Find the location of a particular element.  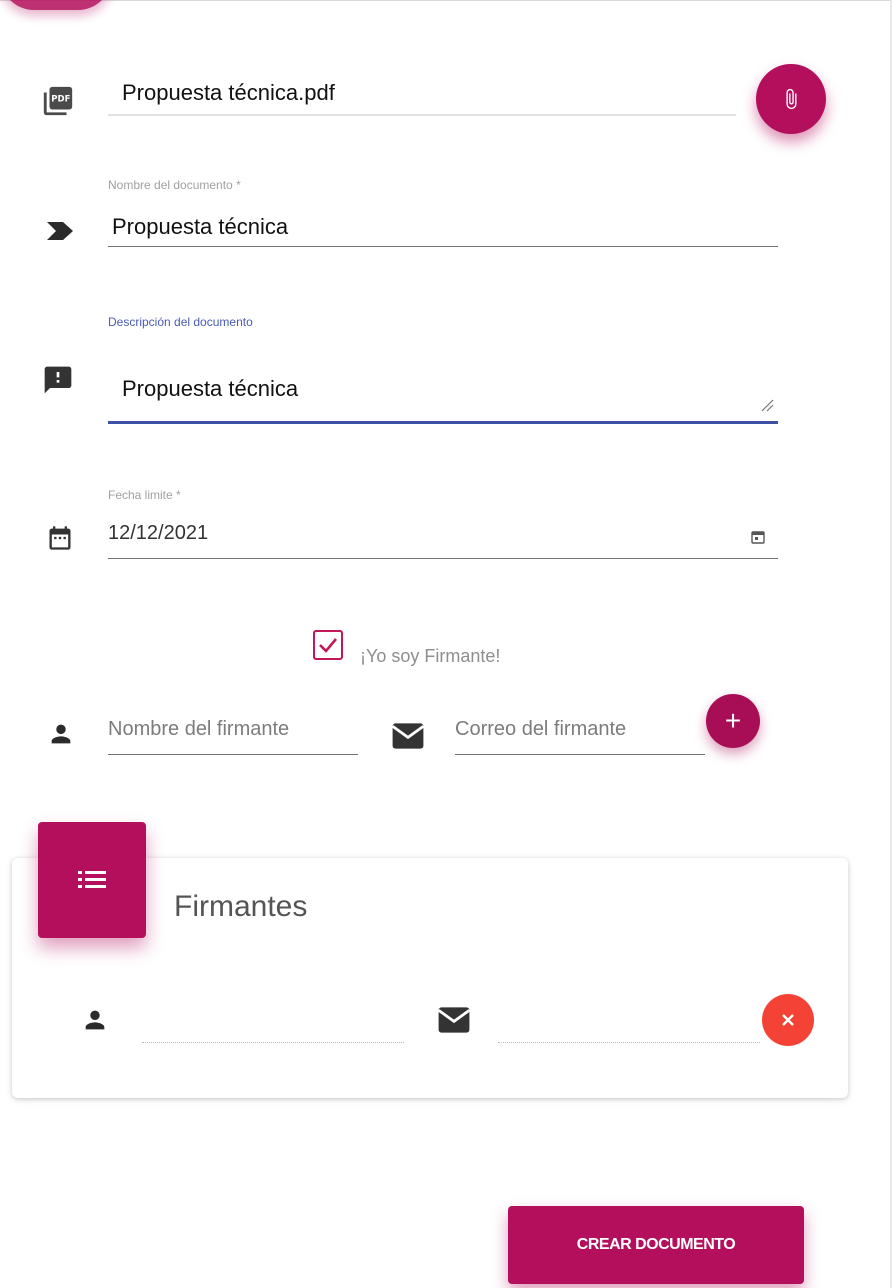

deadline-underline is located at coordinates (443, 558).